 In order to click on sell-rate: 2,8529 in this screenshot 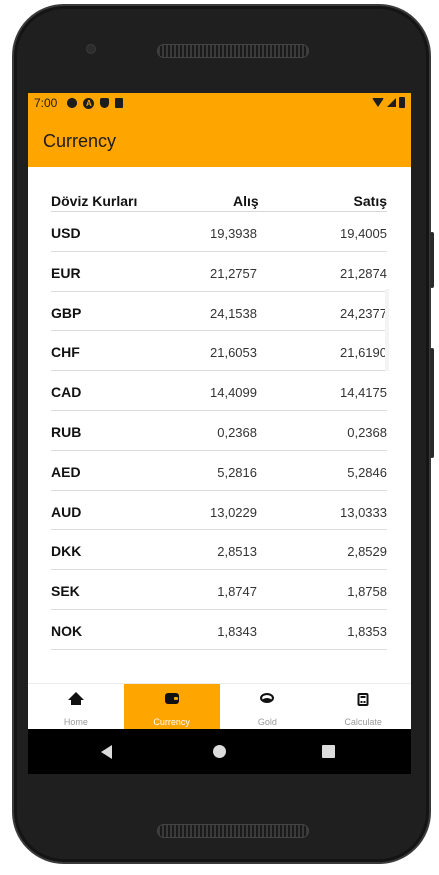, I will do `click(367, 552)`.